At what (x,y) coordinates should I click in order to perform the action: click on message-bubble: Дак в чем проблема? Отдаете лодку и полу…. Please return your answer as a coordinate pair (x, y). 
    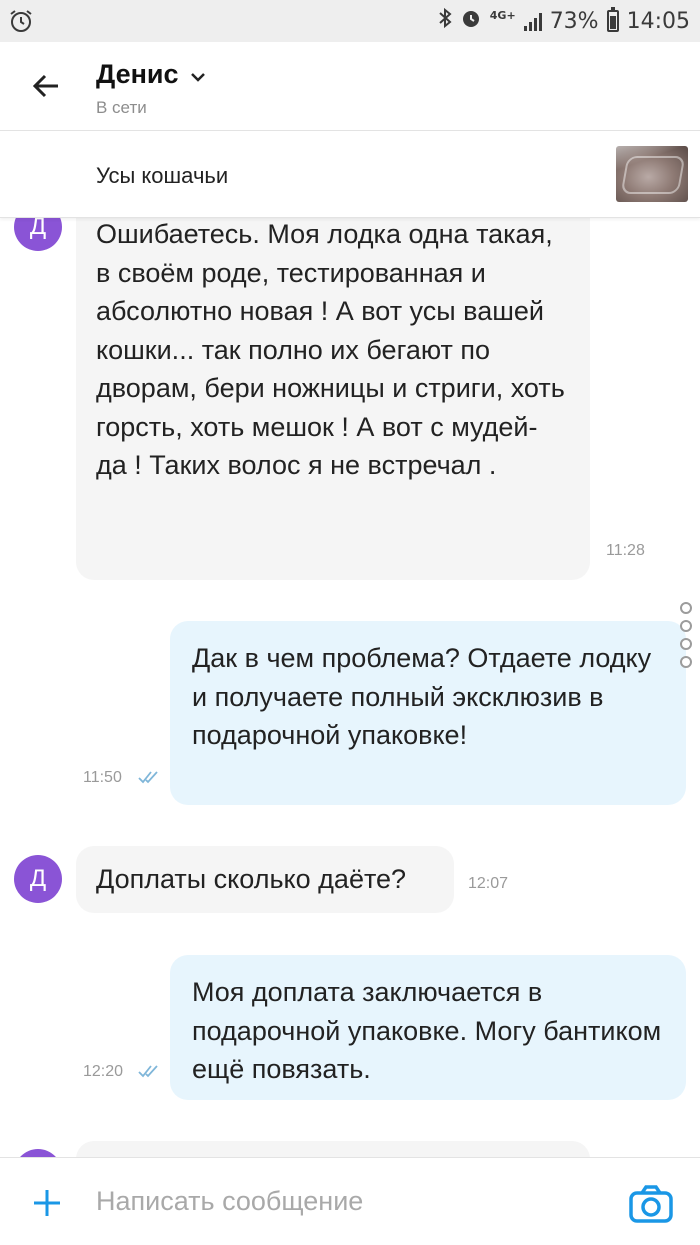
    Looking at the image, I should click on (428, 713).